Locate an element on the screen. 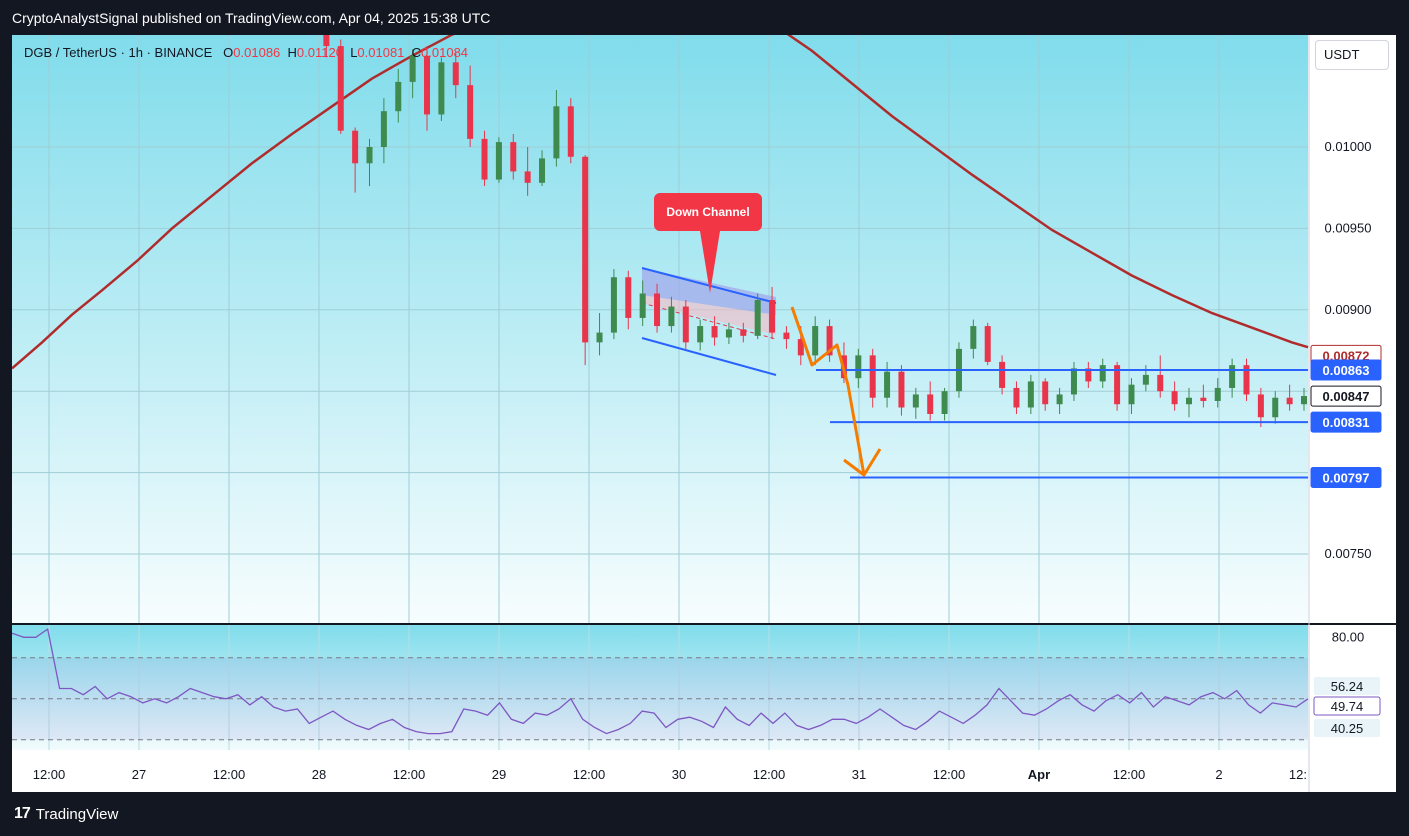  price-tag: 0.00797 is located at coordinates (1346, 477).